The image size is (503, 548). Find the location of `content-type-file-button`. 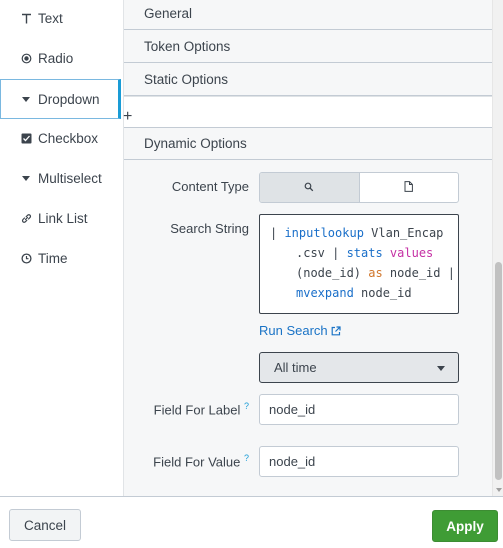

content-type-file-button is located at coordinates (409, 187).